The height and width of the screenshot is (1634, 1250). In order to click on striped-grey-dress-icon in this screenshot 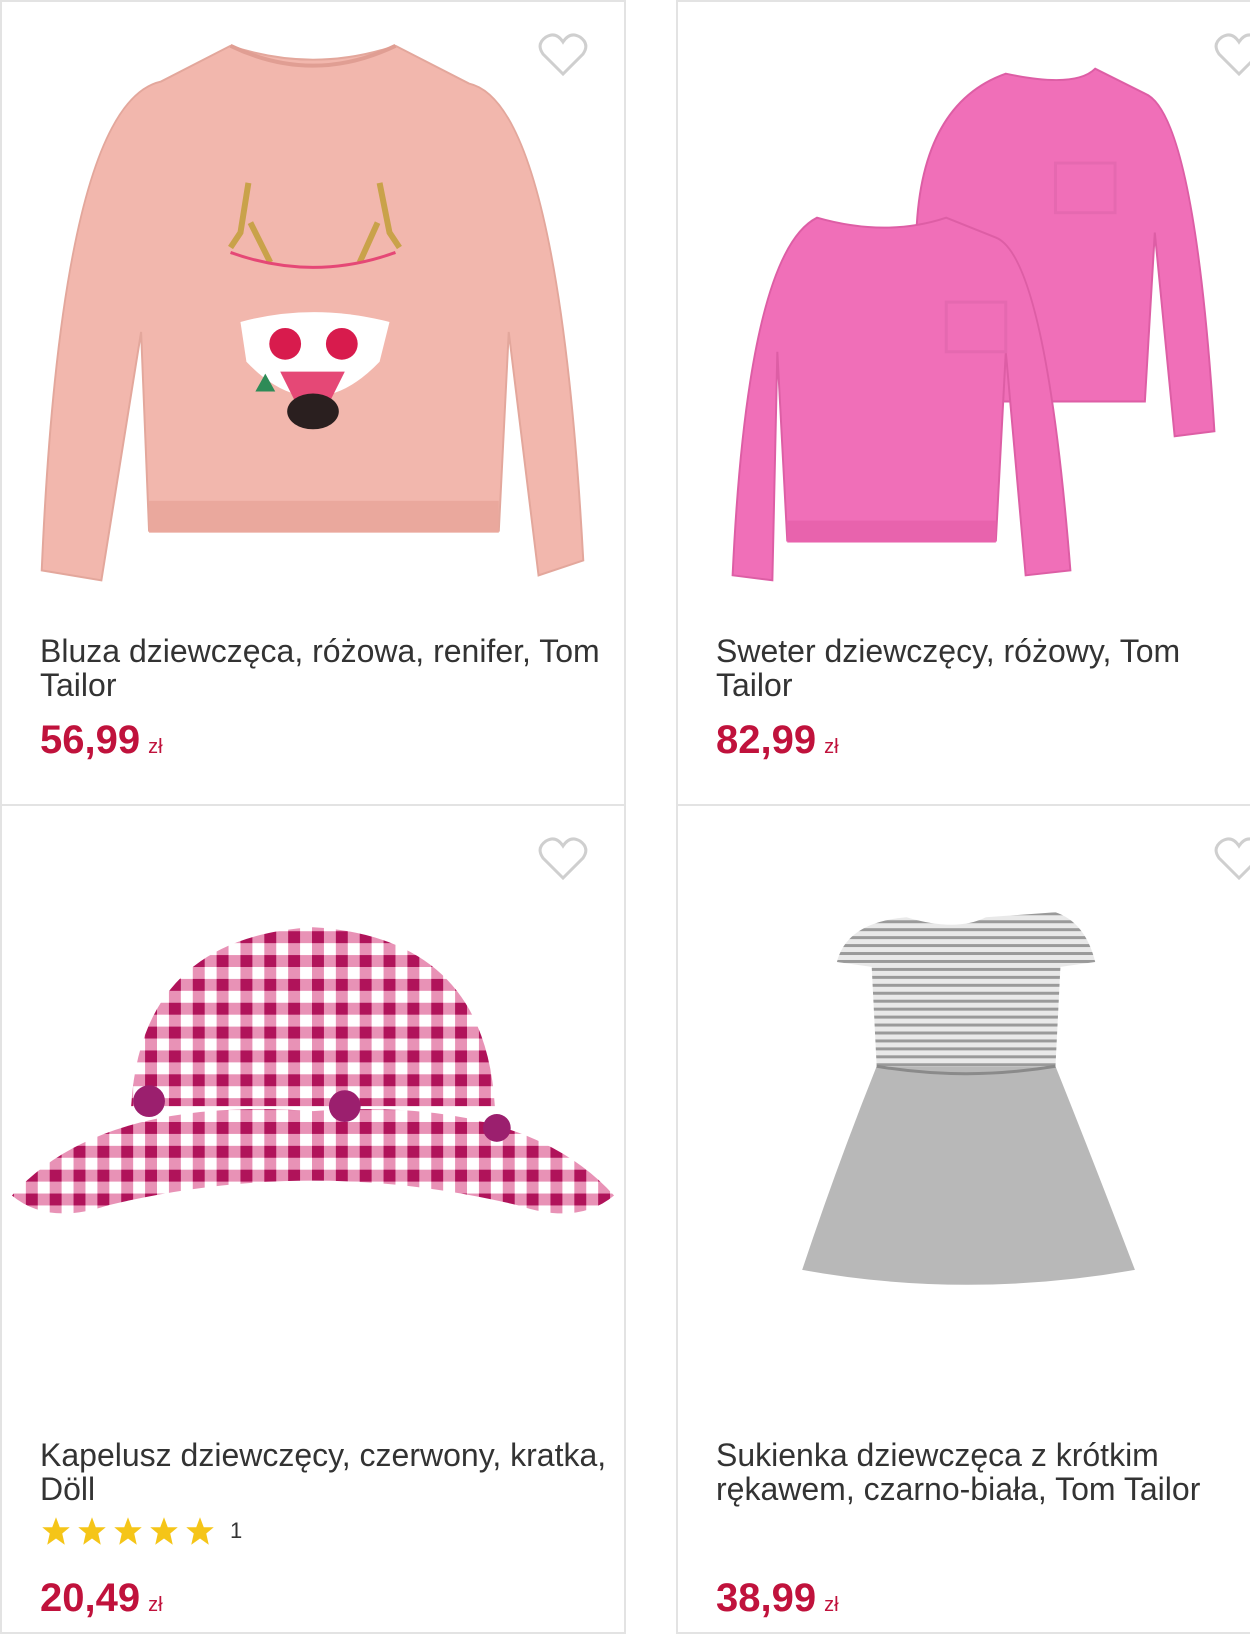, I will do `click(968, 1098)`.